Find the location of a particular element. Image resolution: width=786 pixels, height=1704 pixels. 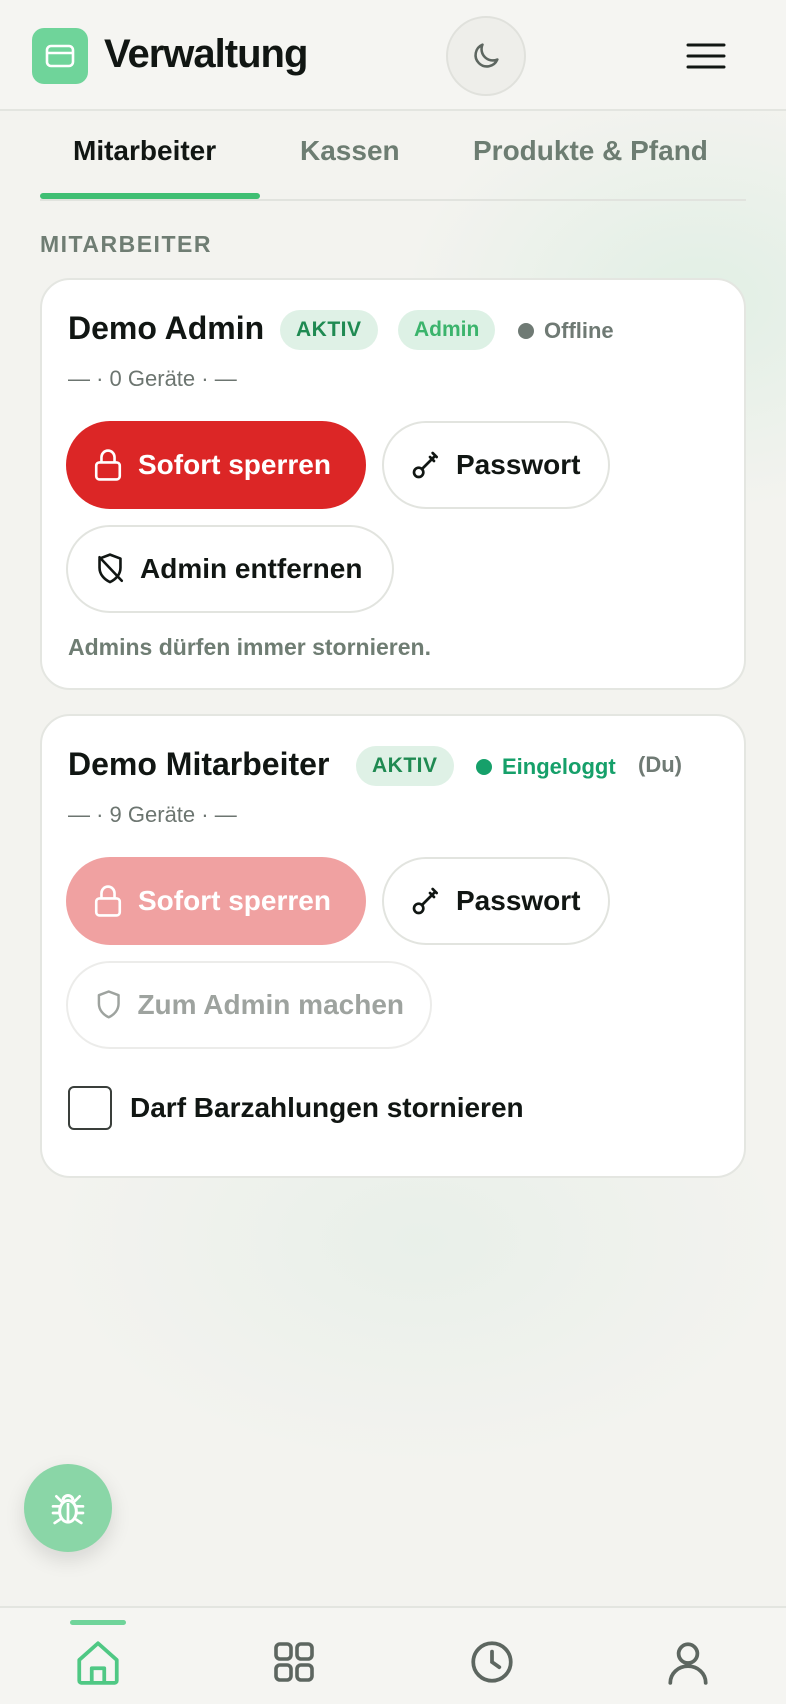

employee-name: Demo Admin is located at coordinates (166, 328).